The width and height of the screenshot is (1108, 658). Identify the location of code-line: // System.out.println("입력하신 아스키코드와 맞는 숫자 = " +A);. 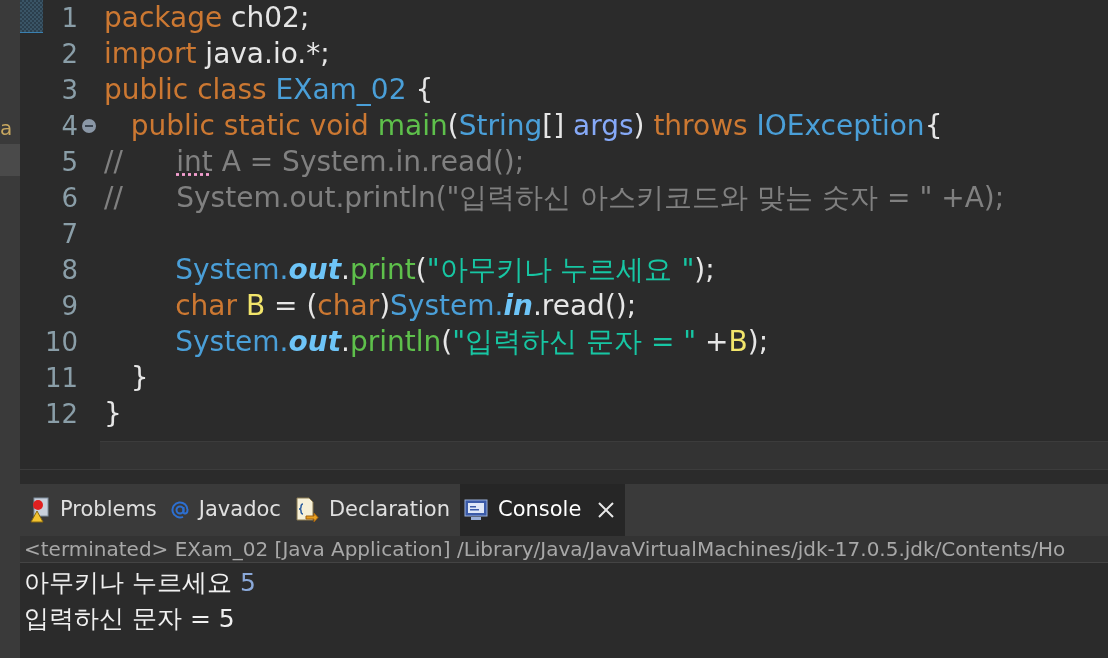
(554, 198).